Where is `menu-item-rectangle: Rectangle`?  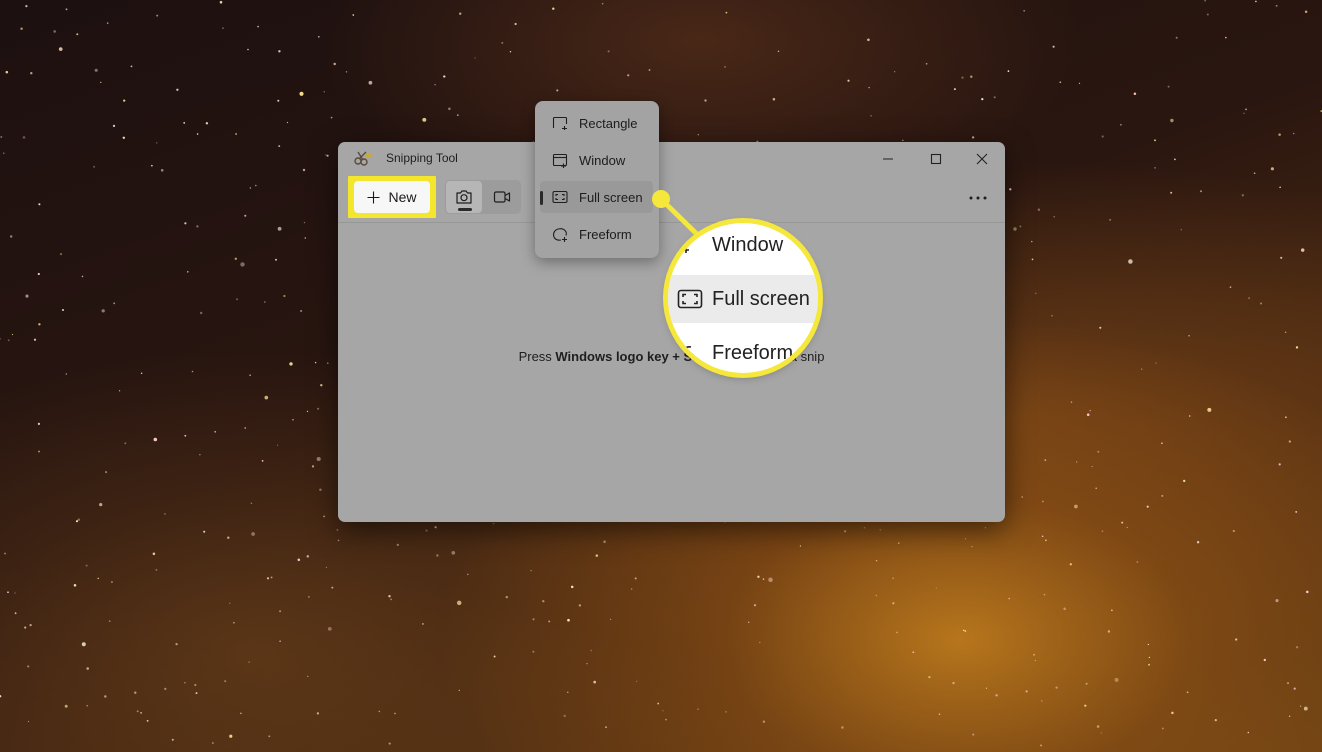
menu-item-rectangle: Rectangle is located at coordinates (596, 123).